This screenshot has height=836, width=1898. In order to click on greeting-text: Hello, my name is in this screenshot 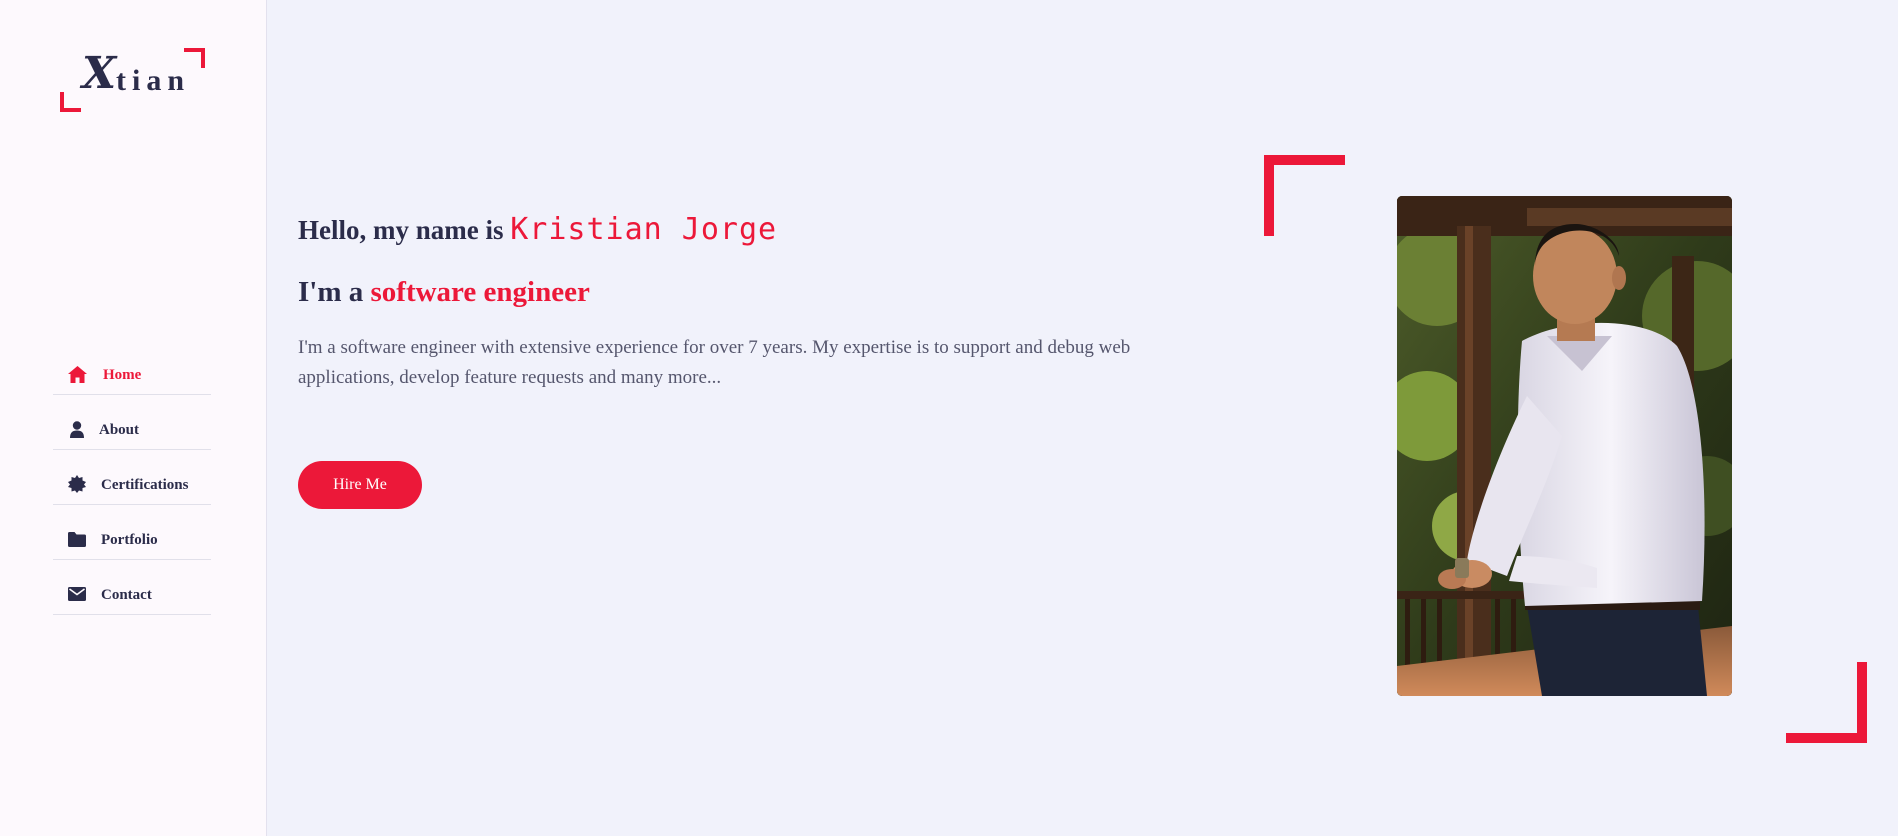, I will do `click(401, 230)`.